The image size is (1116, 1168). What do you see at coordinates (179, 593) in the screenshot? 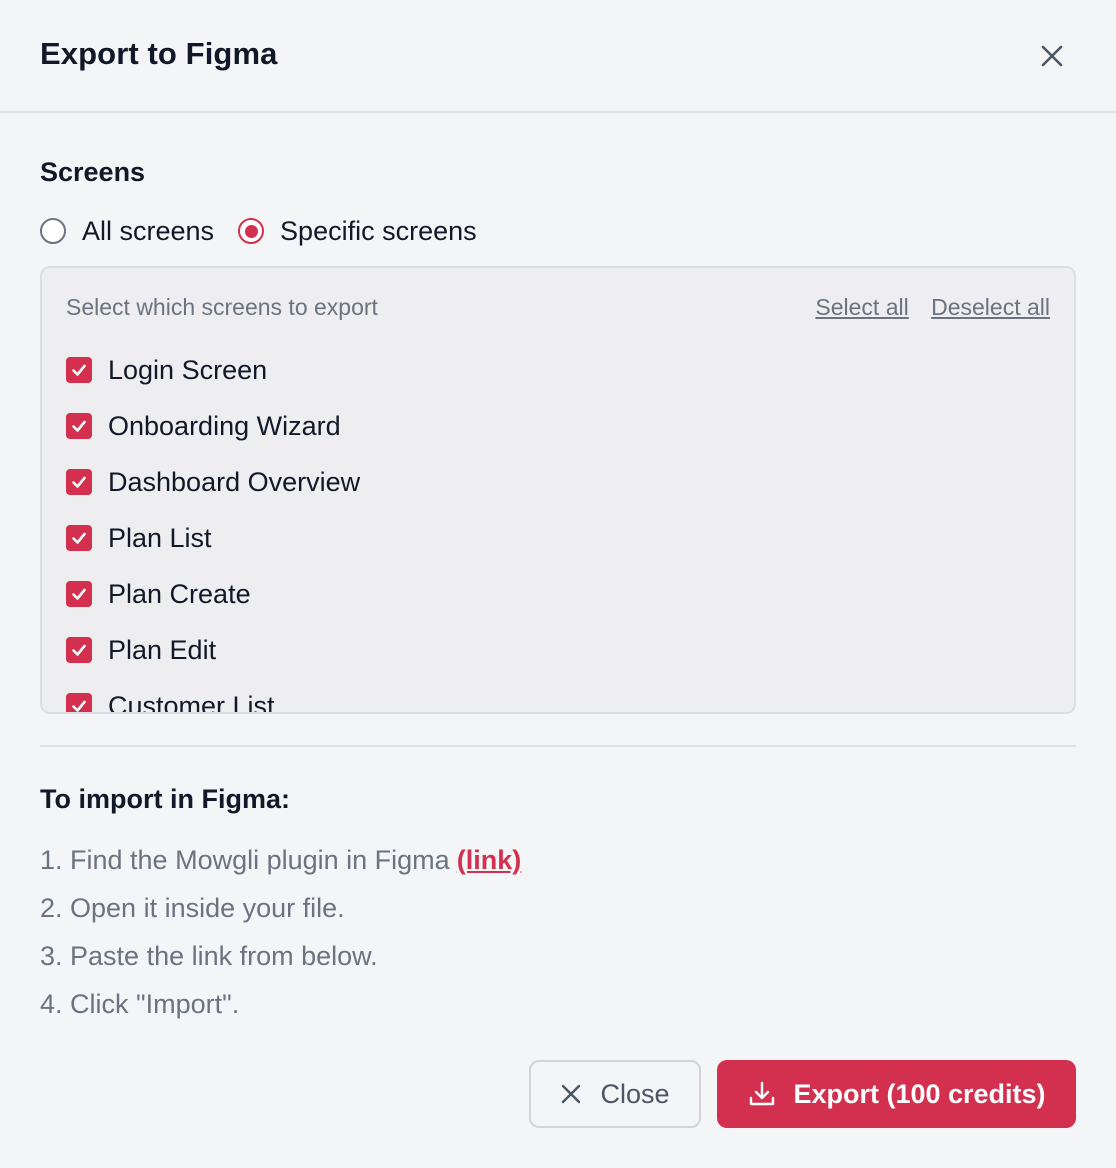
I see `screen-item-label: Plan Create` at bounding box center [179, 593].